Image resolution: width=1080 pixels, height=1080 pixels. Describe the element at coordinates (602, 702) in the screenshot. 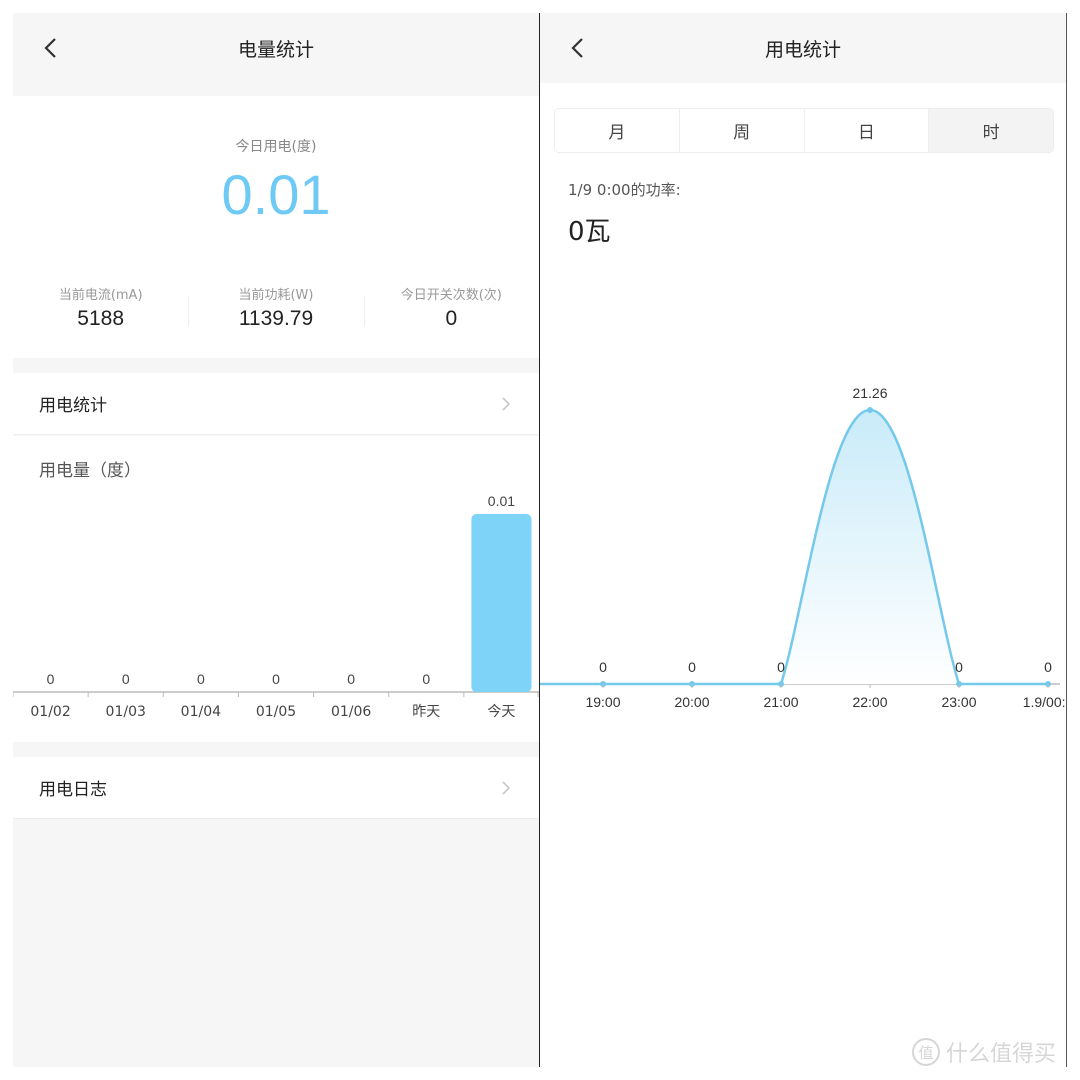

I see `x-tick-label: 19:00` at that location.